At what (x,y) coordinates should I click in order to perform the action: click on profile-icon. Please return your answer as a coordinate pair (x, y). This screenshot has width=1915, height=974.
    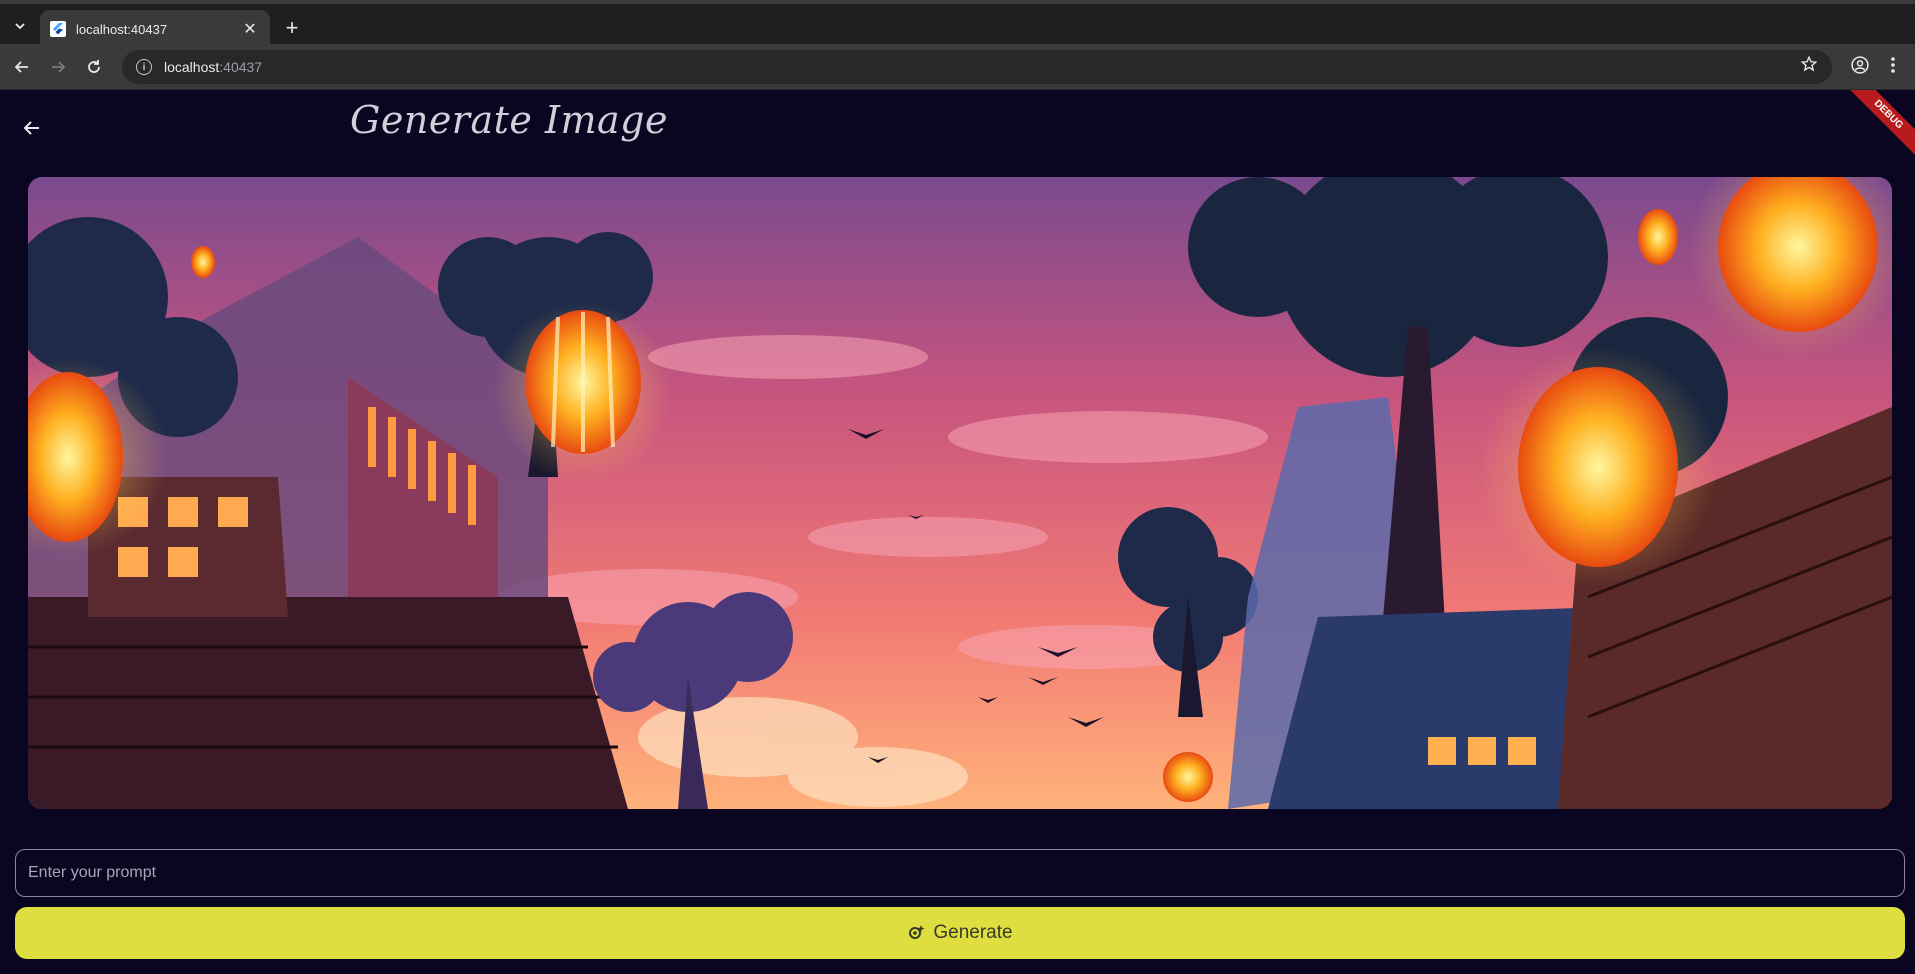
    Looking at the image, I should click on (1860, 67).